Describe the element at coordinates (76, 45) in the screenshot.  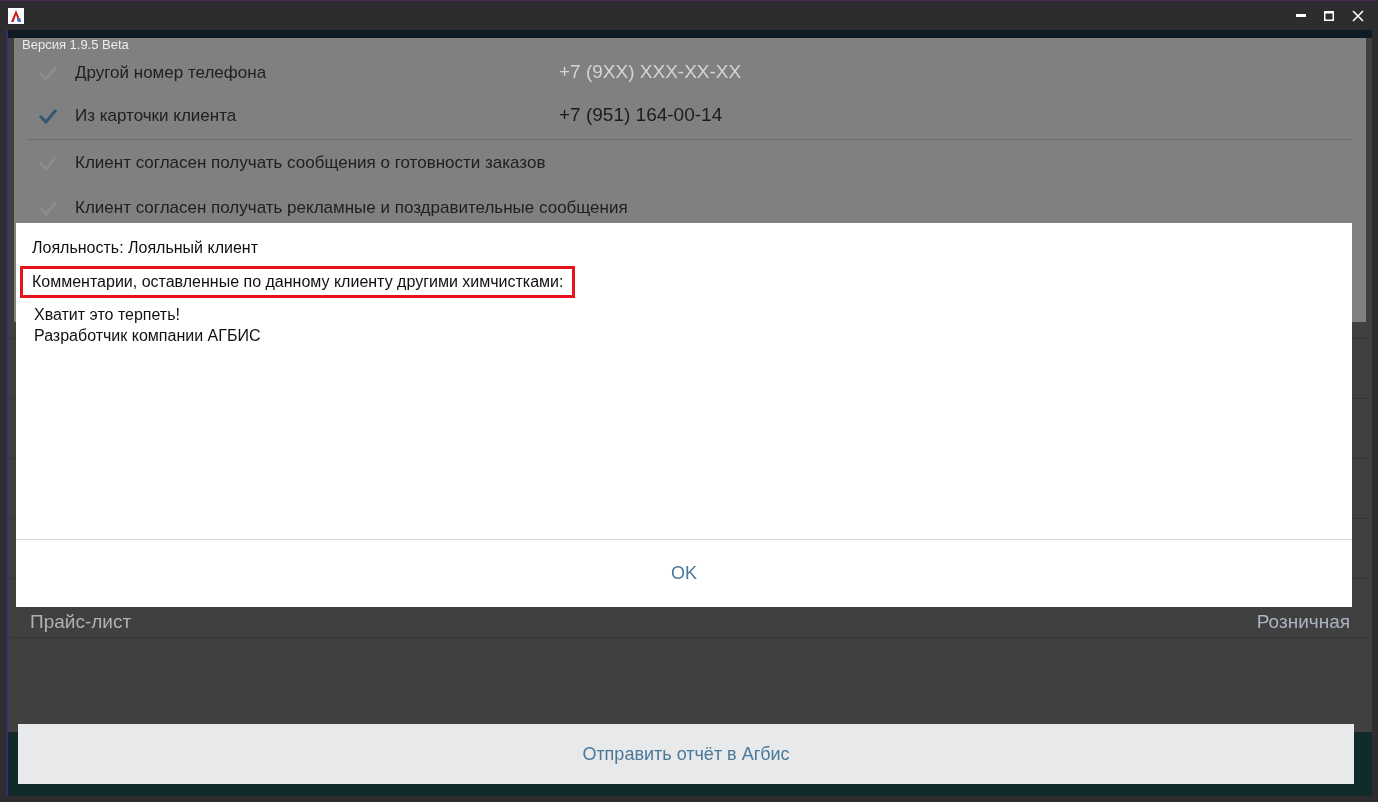
I see `version-label: Версия 1.9.5 Beta` at that location.